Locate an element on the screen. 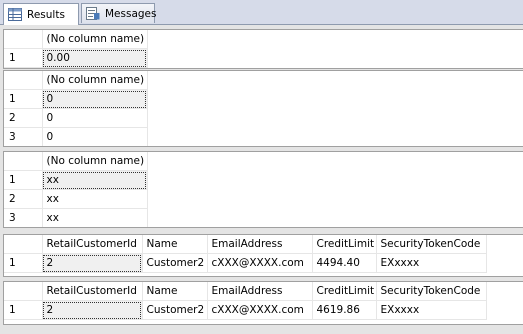  tab-results-label: Results is located at coordinates (46, 14).